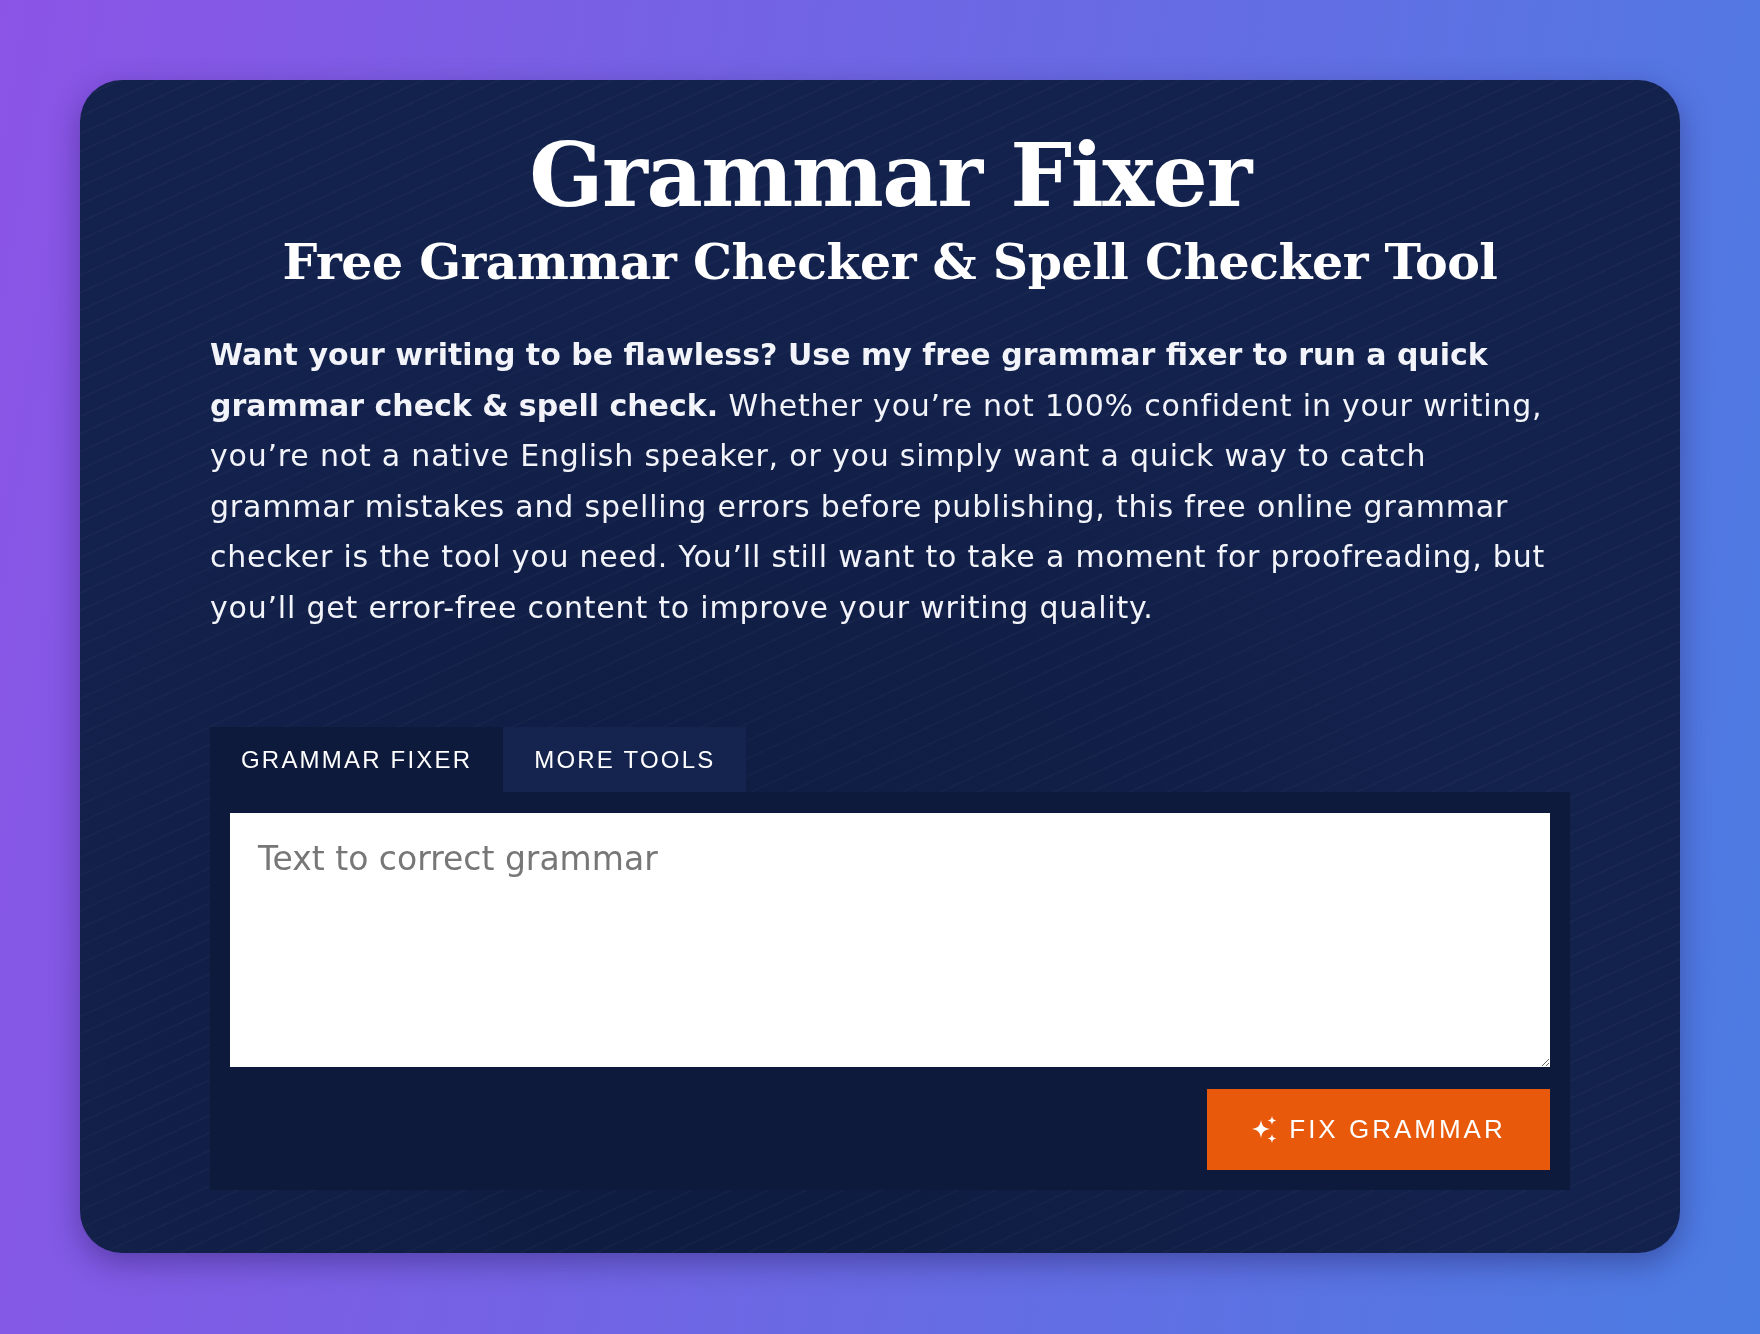 This screenshot has width=1760, height=1334. I want to click on page-subtitle: Free Grammar Checker & Spell Checker Tool, so click(890, 262).